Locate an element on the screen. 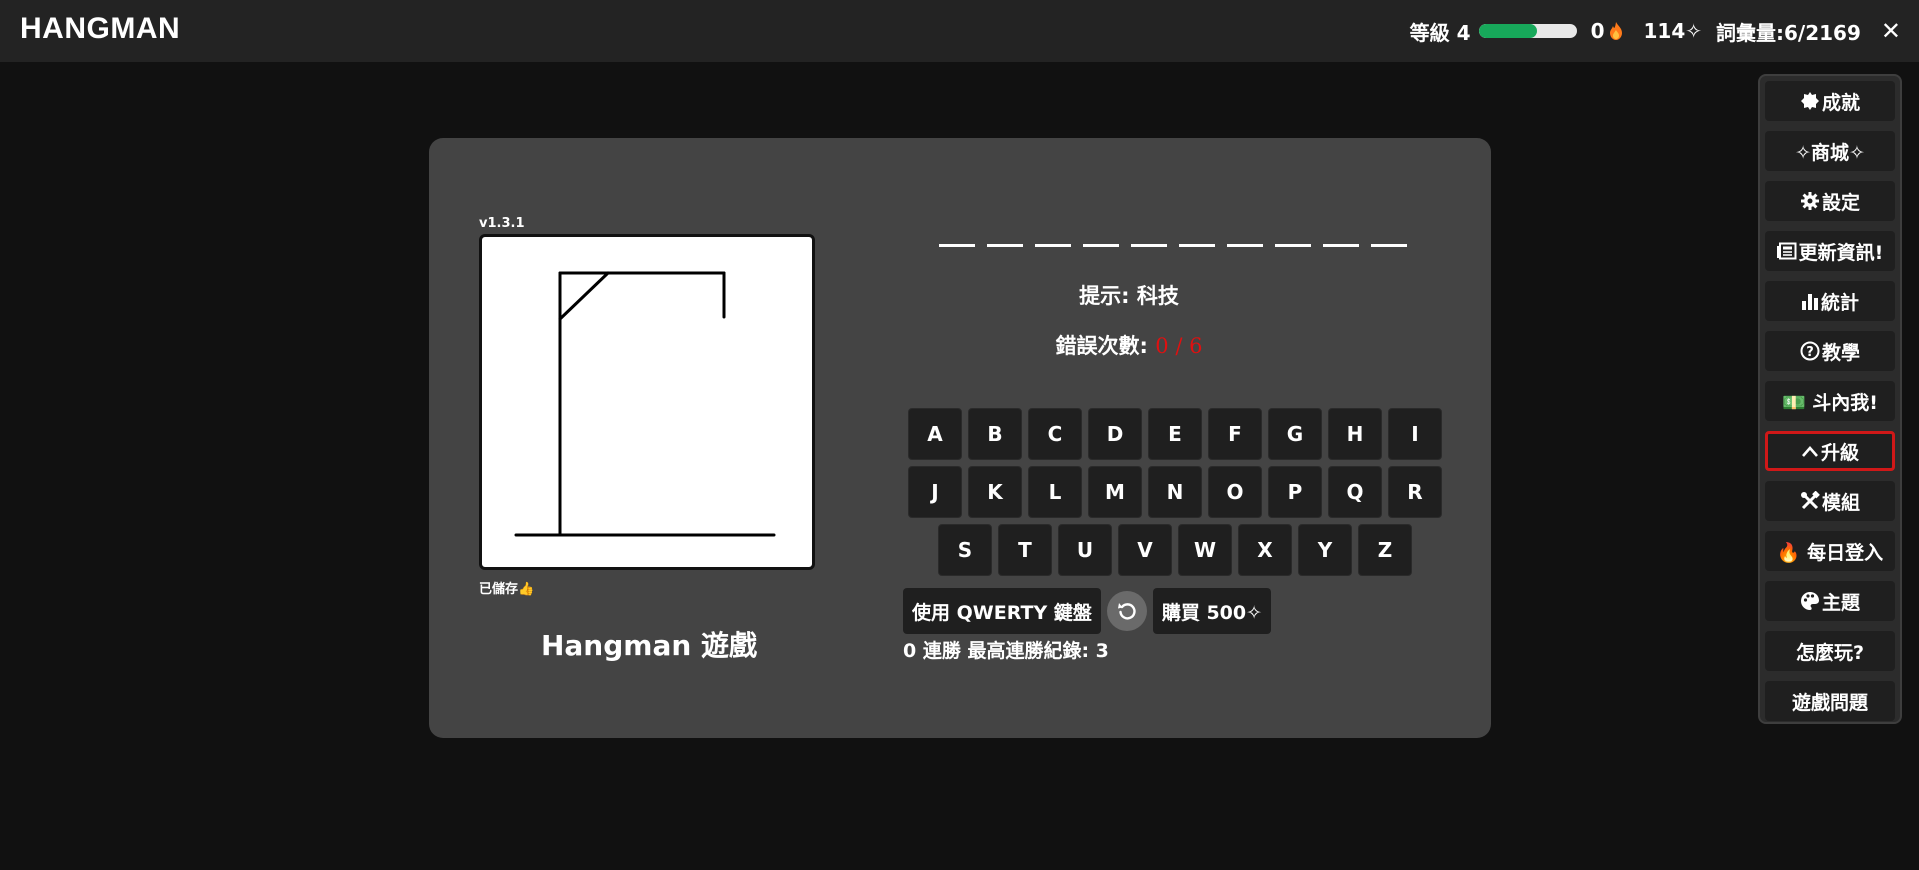  letter-key-r: R is located at coordinates (1415, 492).